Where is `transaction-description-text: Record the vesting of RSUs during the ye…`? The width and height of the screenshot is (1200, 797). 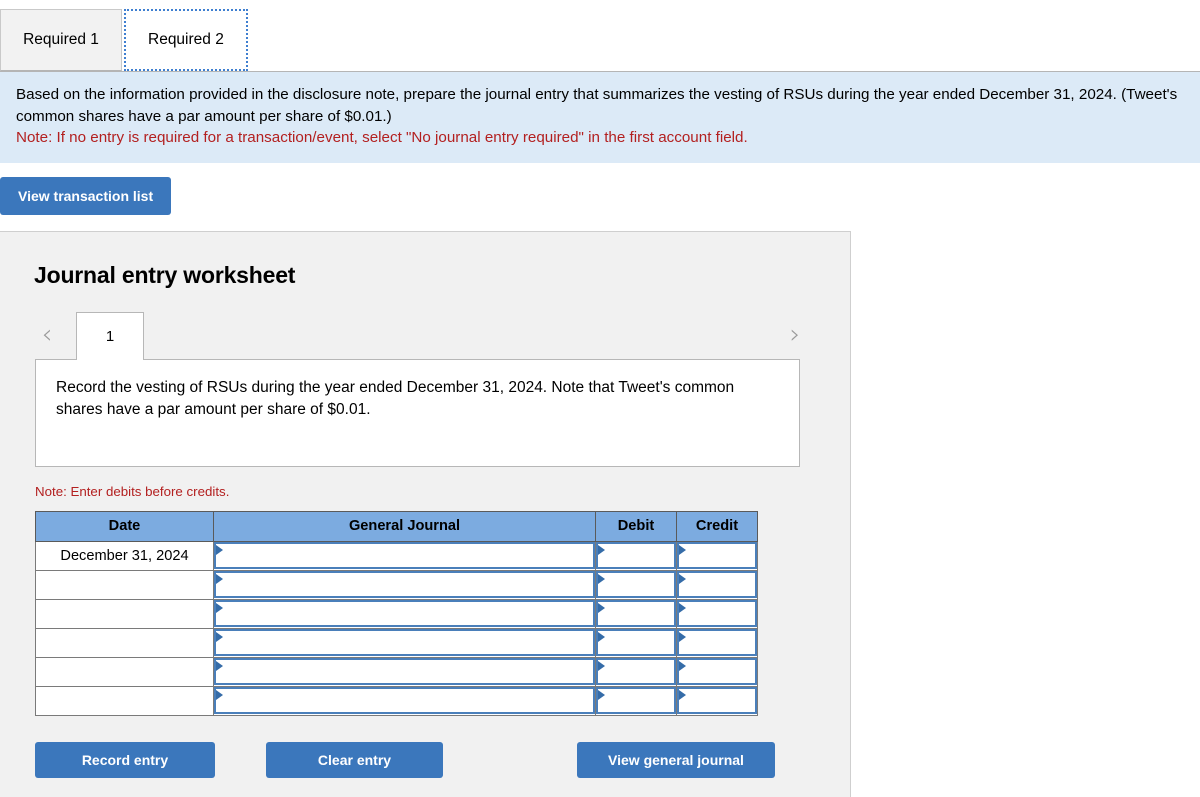
transaction-description-text: Record the vesting of RSUs during the ye… is located at coordinates (395, 398).